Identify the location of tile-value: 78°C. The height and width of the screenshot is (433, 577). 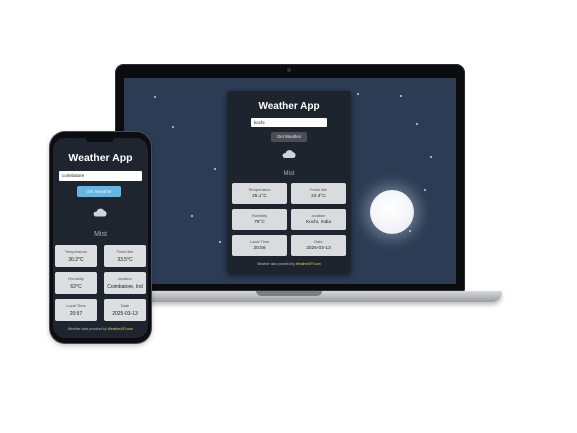
(259, 222).